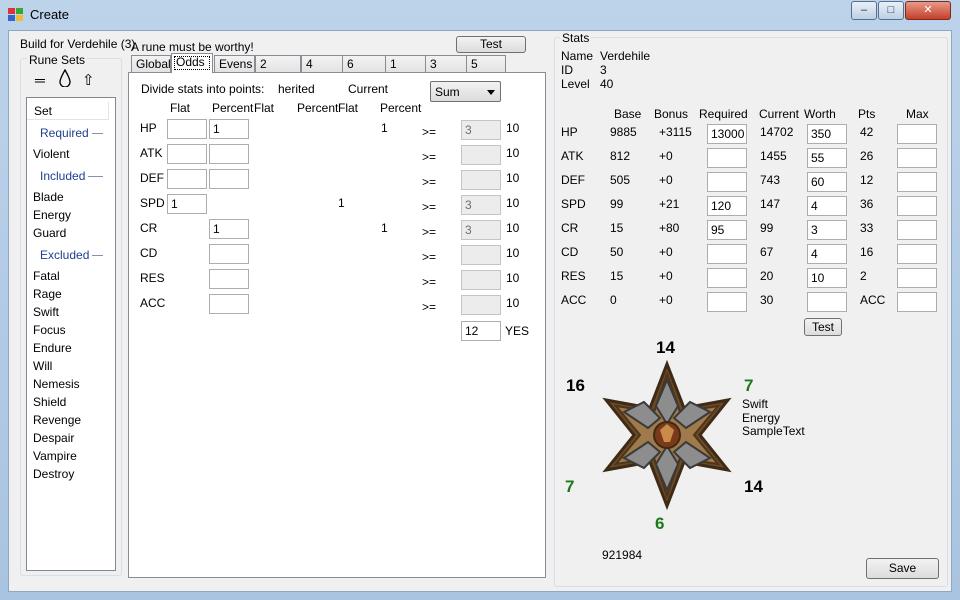 The height and width of the screenshot is (600, 960). What do you see at coordinates (513, 228) in the screenshot?
I see `max-value-cr: 10` at bounding box center [513, 228].